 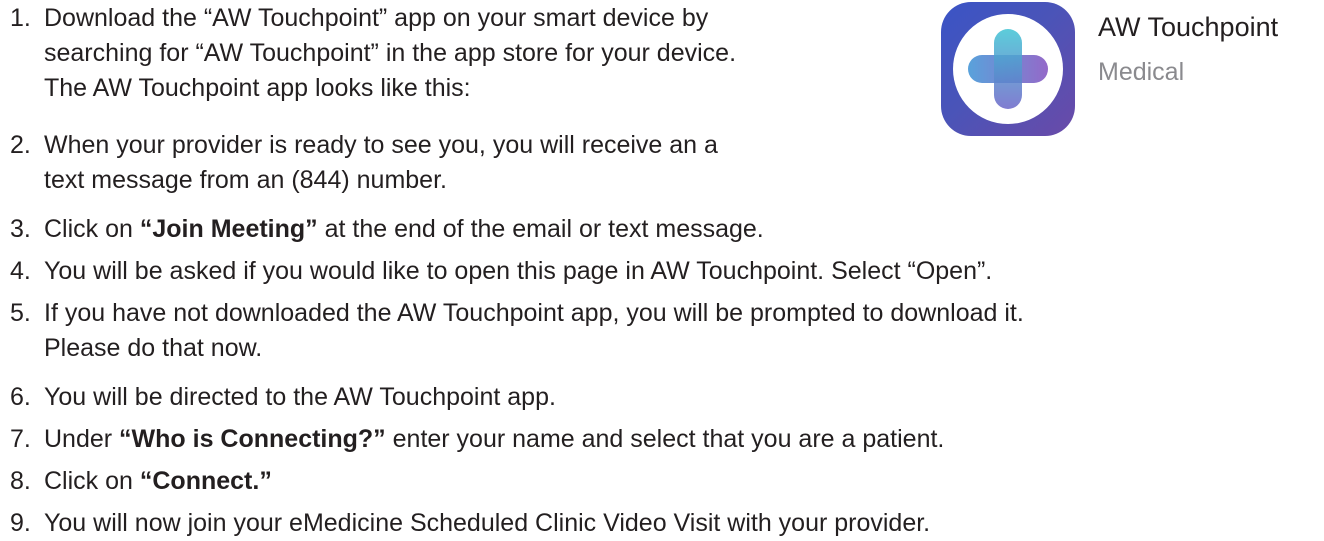 What do you see at coordinates (20, 229) in the screenshot?
I see `step-number: 3.` at bounding box center [20, 229].